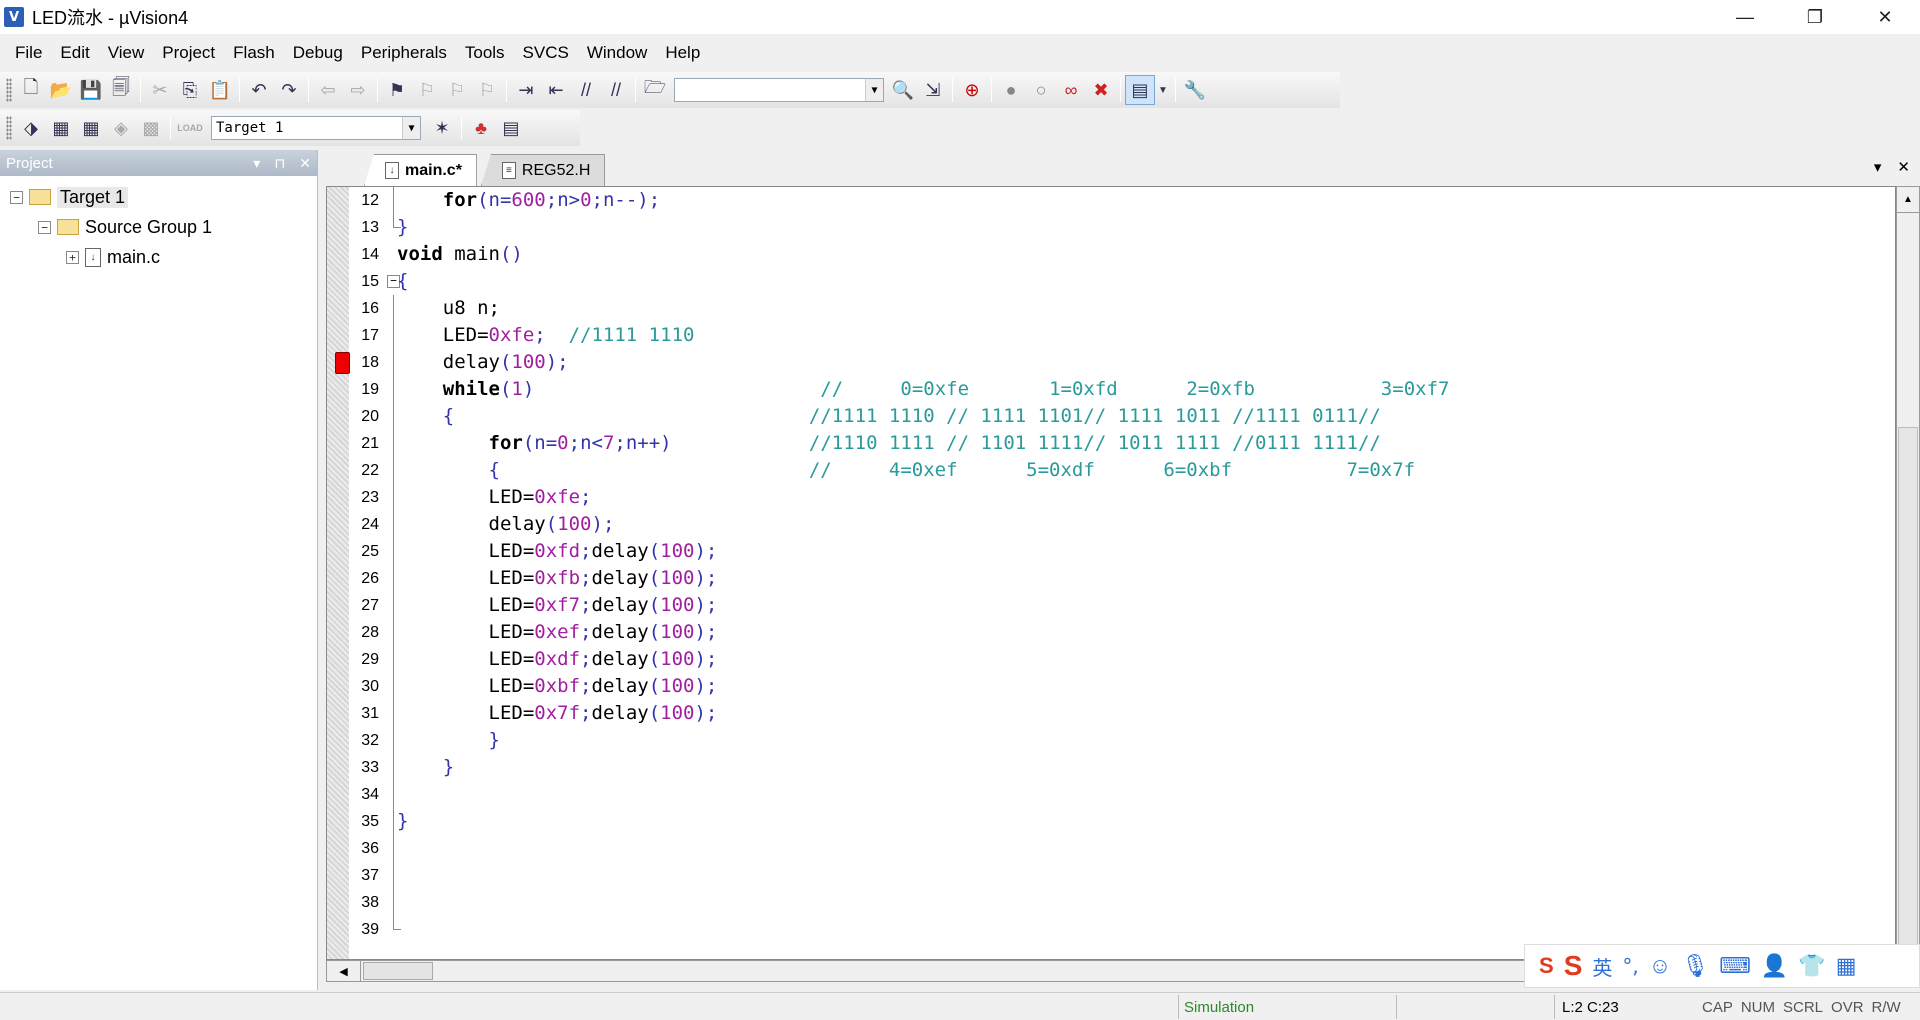 The width and height of the screenshot is (1920, 1020). Describe the element at coordinates (616, 90) in the screenshot. I see `uncomment-icon: //` at that location.